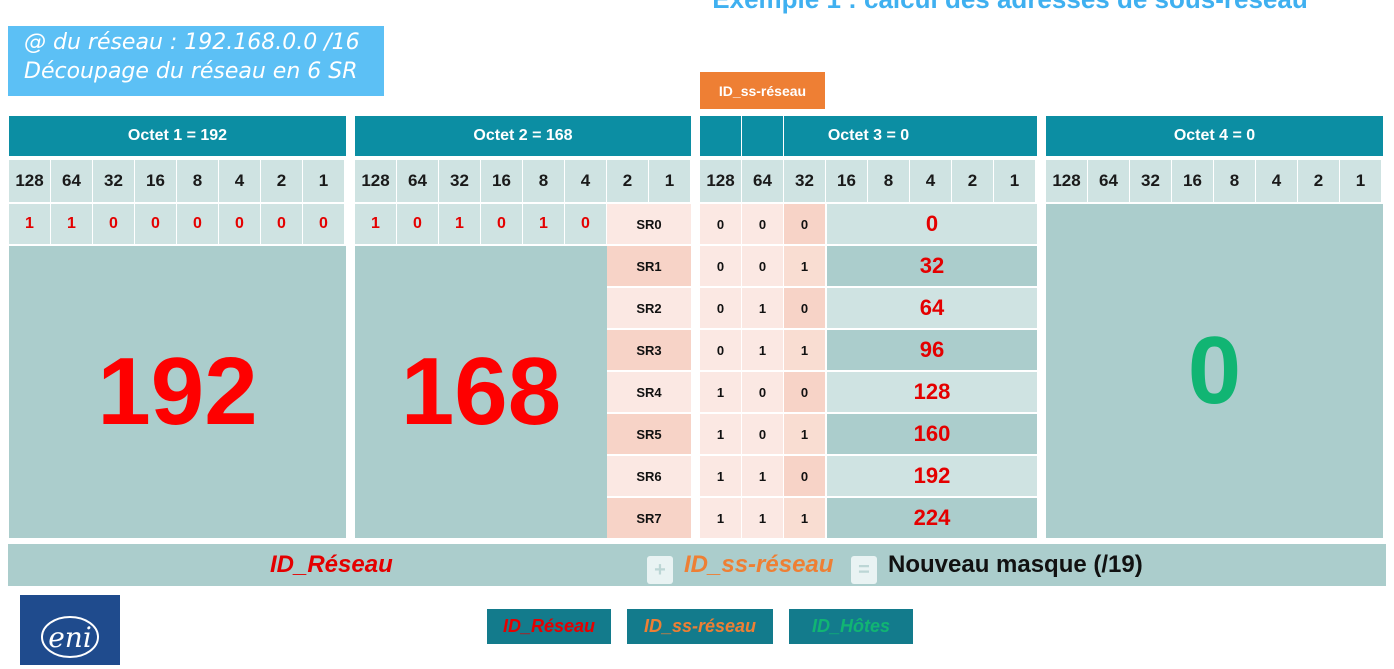 The image size is (1394, 669). I want to click on bottom-new-mask: Nouveau masque (/19), so click(1015, 564).